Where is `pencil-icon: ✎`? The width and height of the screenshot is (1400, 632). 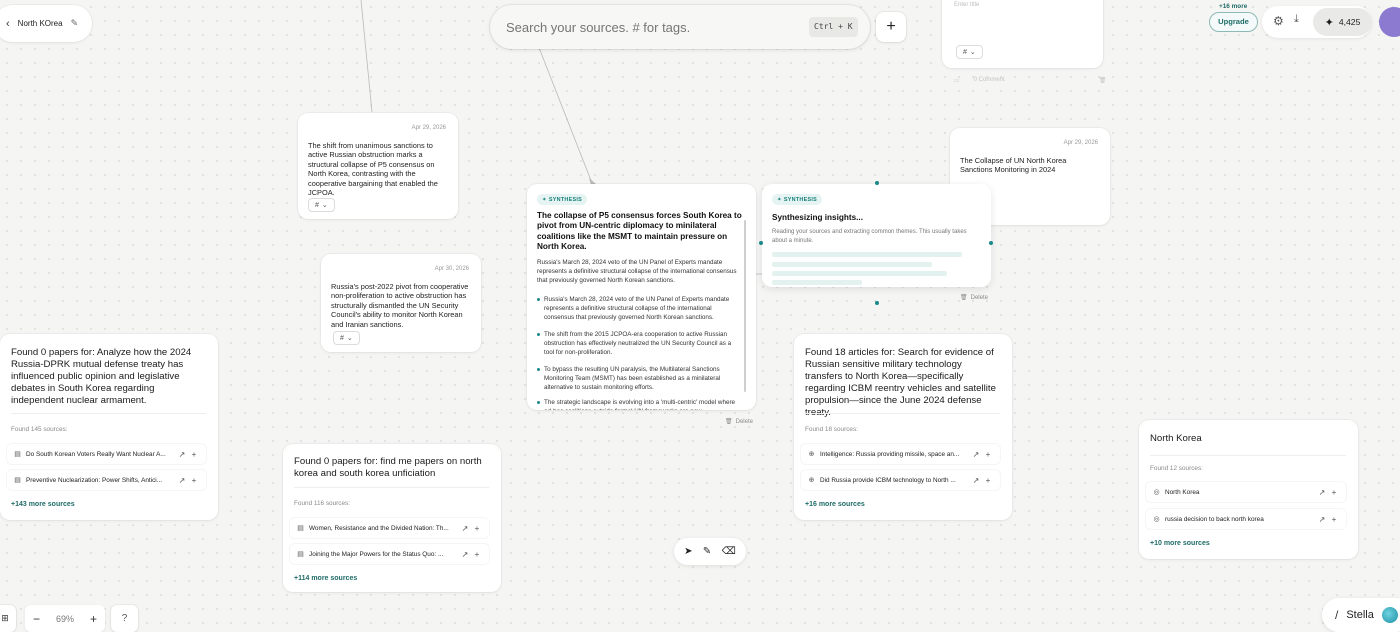 pencil-icon: ✎ is located at coordinates (707, 551).